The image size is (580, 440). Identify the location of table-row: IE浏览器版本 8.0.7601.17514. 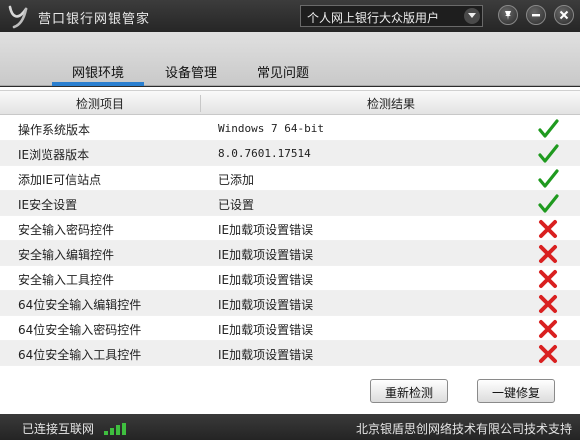
(290, 153).